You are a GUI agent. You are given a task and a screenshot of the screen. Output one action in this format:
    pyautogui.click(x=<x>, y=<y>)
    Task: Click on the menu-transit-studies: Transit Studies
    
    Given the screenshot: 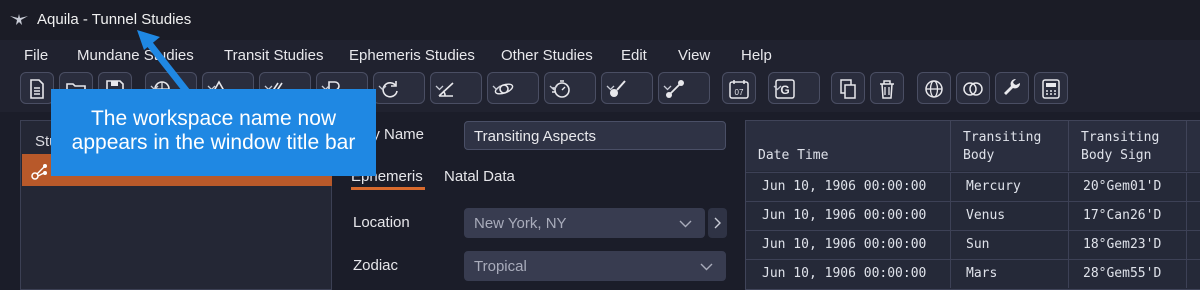 What is the action you would take?
    pyautogui.click(x=274, y=55)
    